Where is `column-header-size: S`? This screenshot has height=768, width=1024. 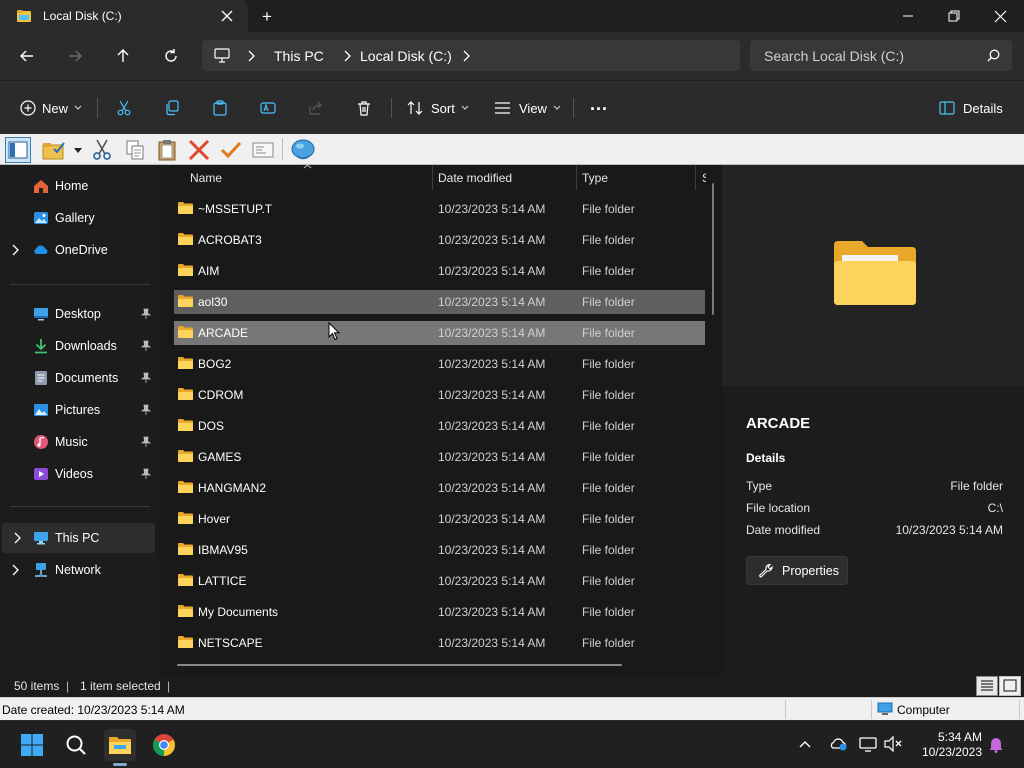
column-header-size: S is located at coordinates (701, 177).